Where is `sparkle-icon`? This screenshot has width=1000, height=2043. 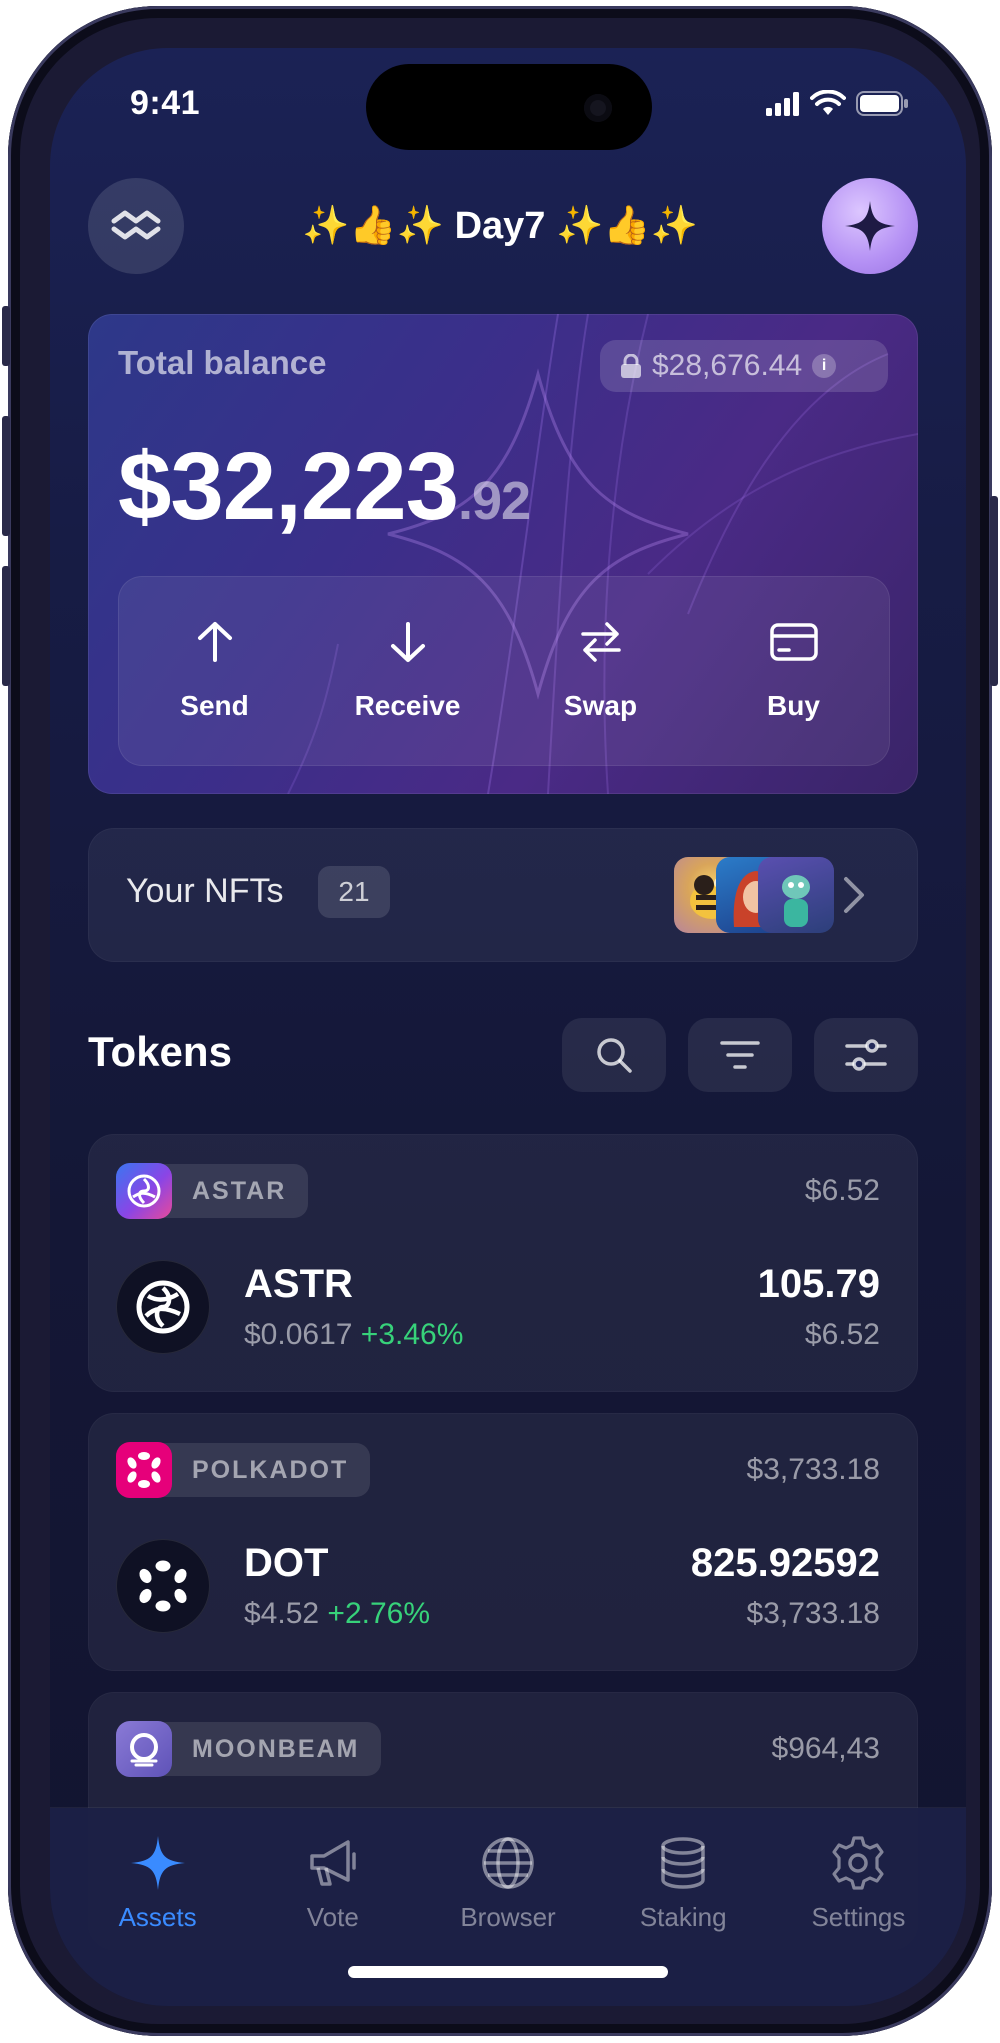 sparkle-icon is located at coordinates (157, 1863).